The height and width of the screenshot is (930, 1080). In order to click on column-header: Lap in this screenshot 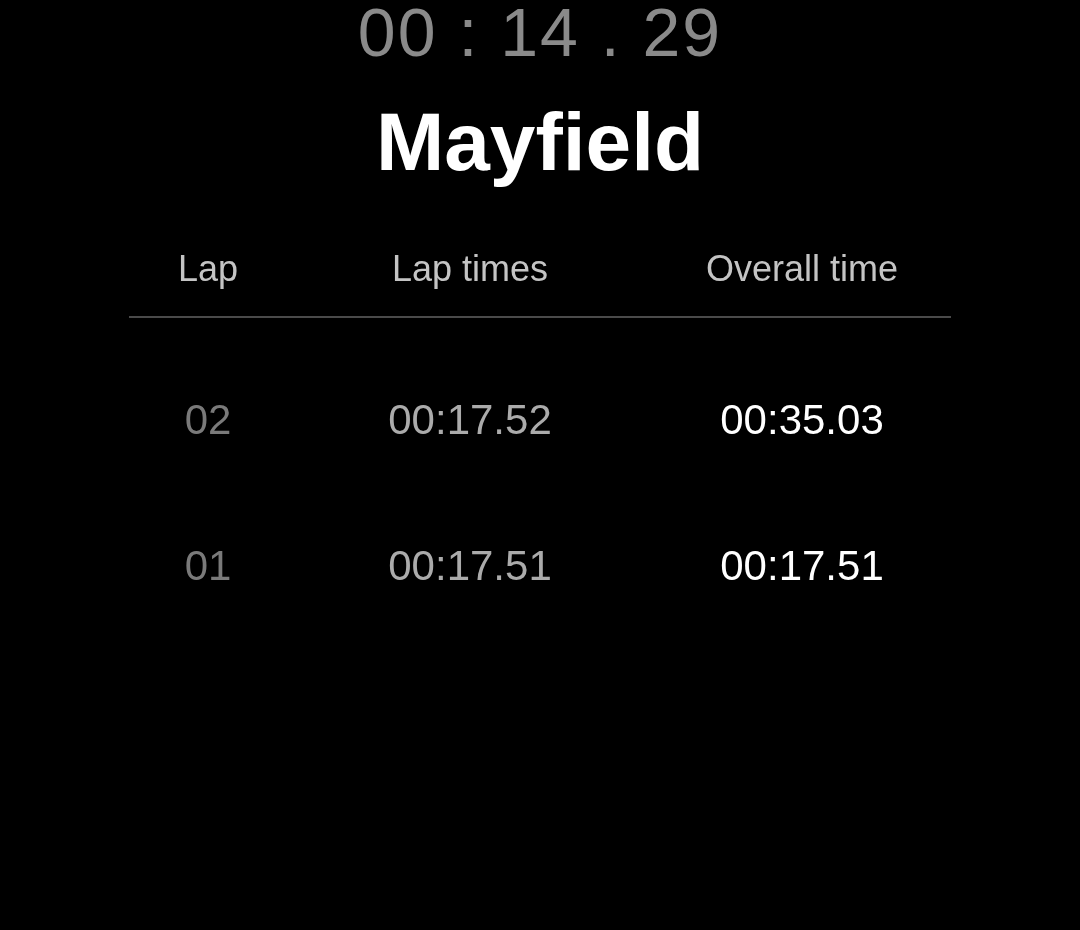, I will do `click(208, 268)`.